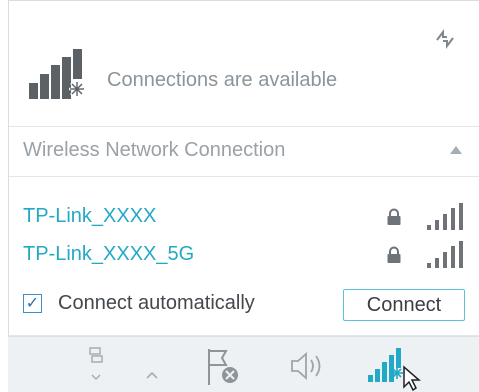 The width and height of the screenshot is (479, 392). Describe the element at coordinates (222, 80) in the screenshot. I see `connection-status-text: Connections are available` at that location.